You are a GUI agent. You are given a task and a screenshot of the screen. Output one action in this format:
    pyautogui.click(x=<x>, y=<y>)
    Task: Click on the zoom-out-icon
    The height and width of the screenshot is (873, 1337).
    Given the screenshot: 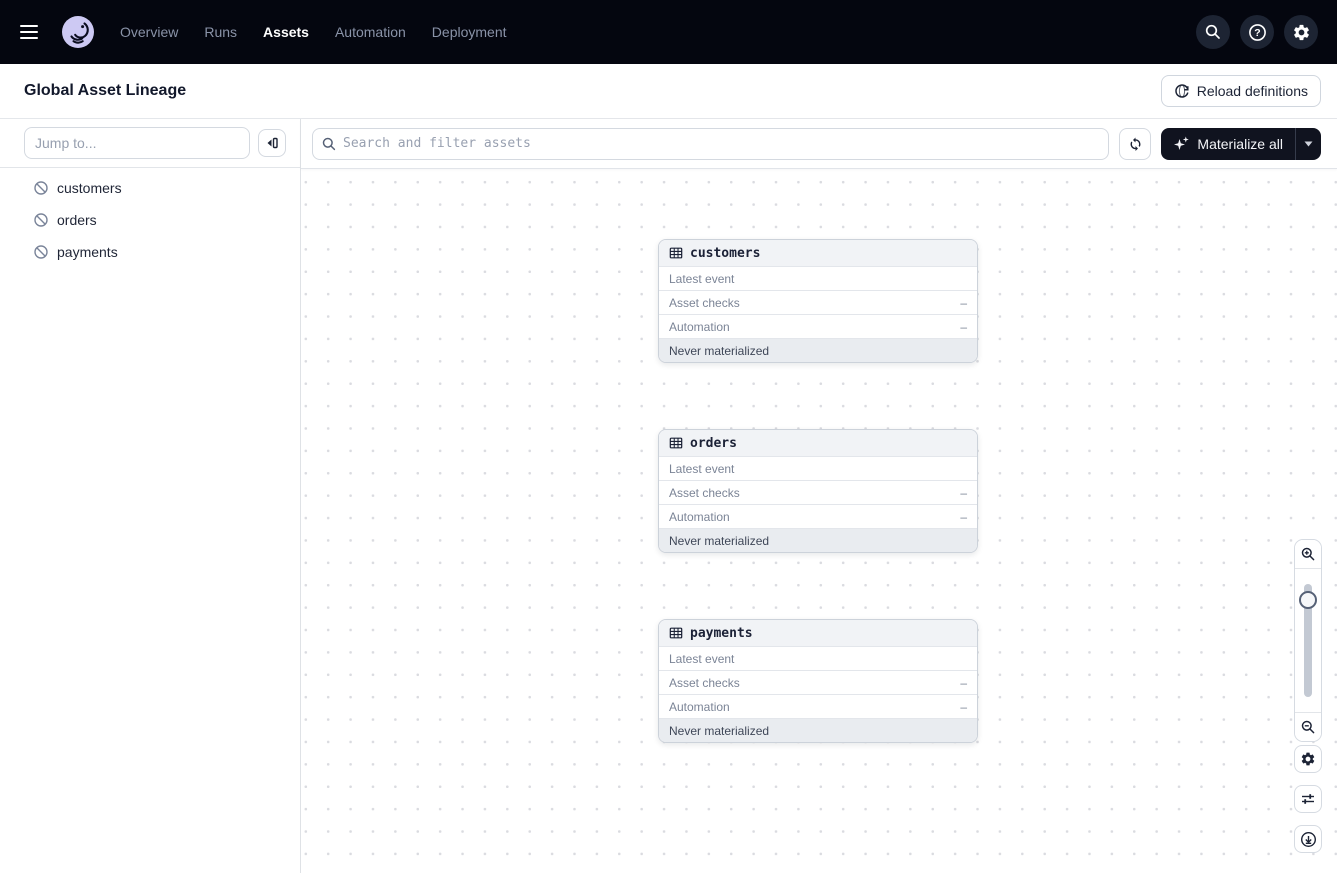 What is the action you would take?
    pyautogui.click(x=1308, y=727)
    